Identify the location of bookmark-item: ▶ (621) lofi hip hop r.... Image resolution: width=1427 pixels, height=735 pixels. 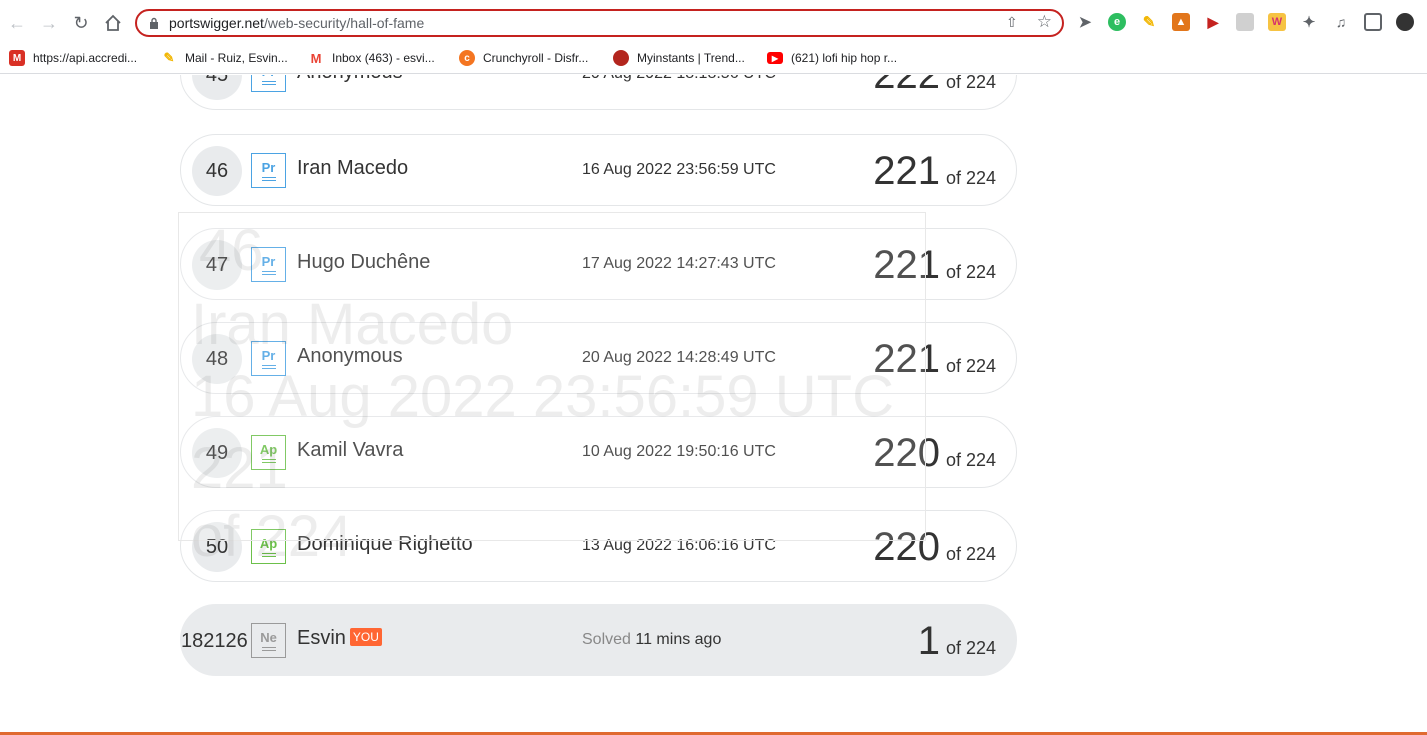
(832, 58).